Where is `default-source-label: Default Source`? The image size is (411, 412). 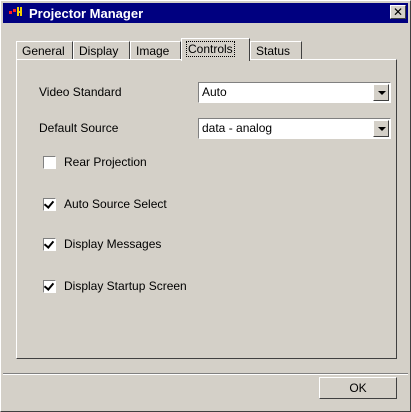
default-source-label: Default Source is located at coordinates (79, 128).